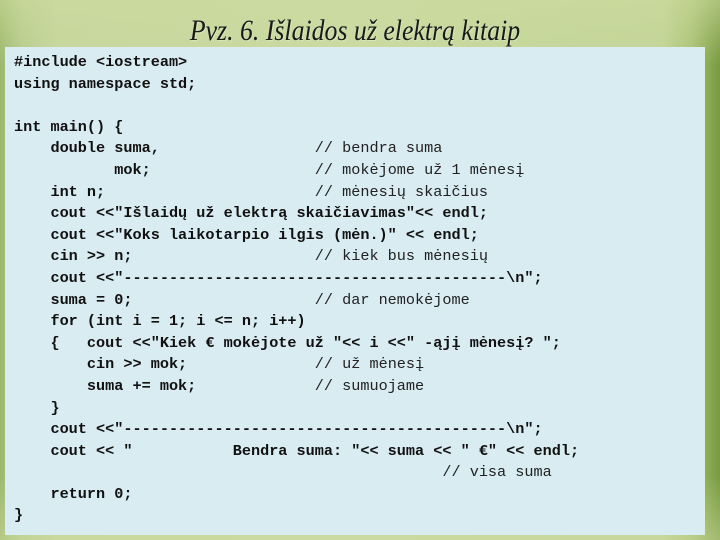  What do you see at coordinates (87, 148) in the screenshot?
I see `code-text: double suma,` at bounding box center [87, 148].